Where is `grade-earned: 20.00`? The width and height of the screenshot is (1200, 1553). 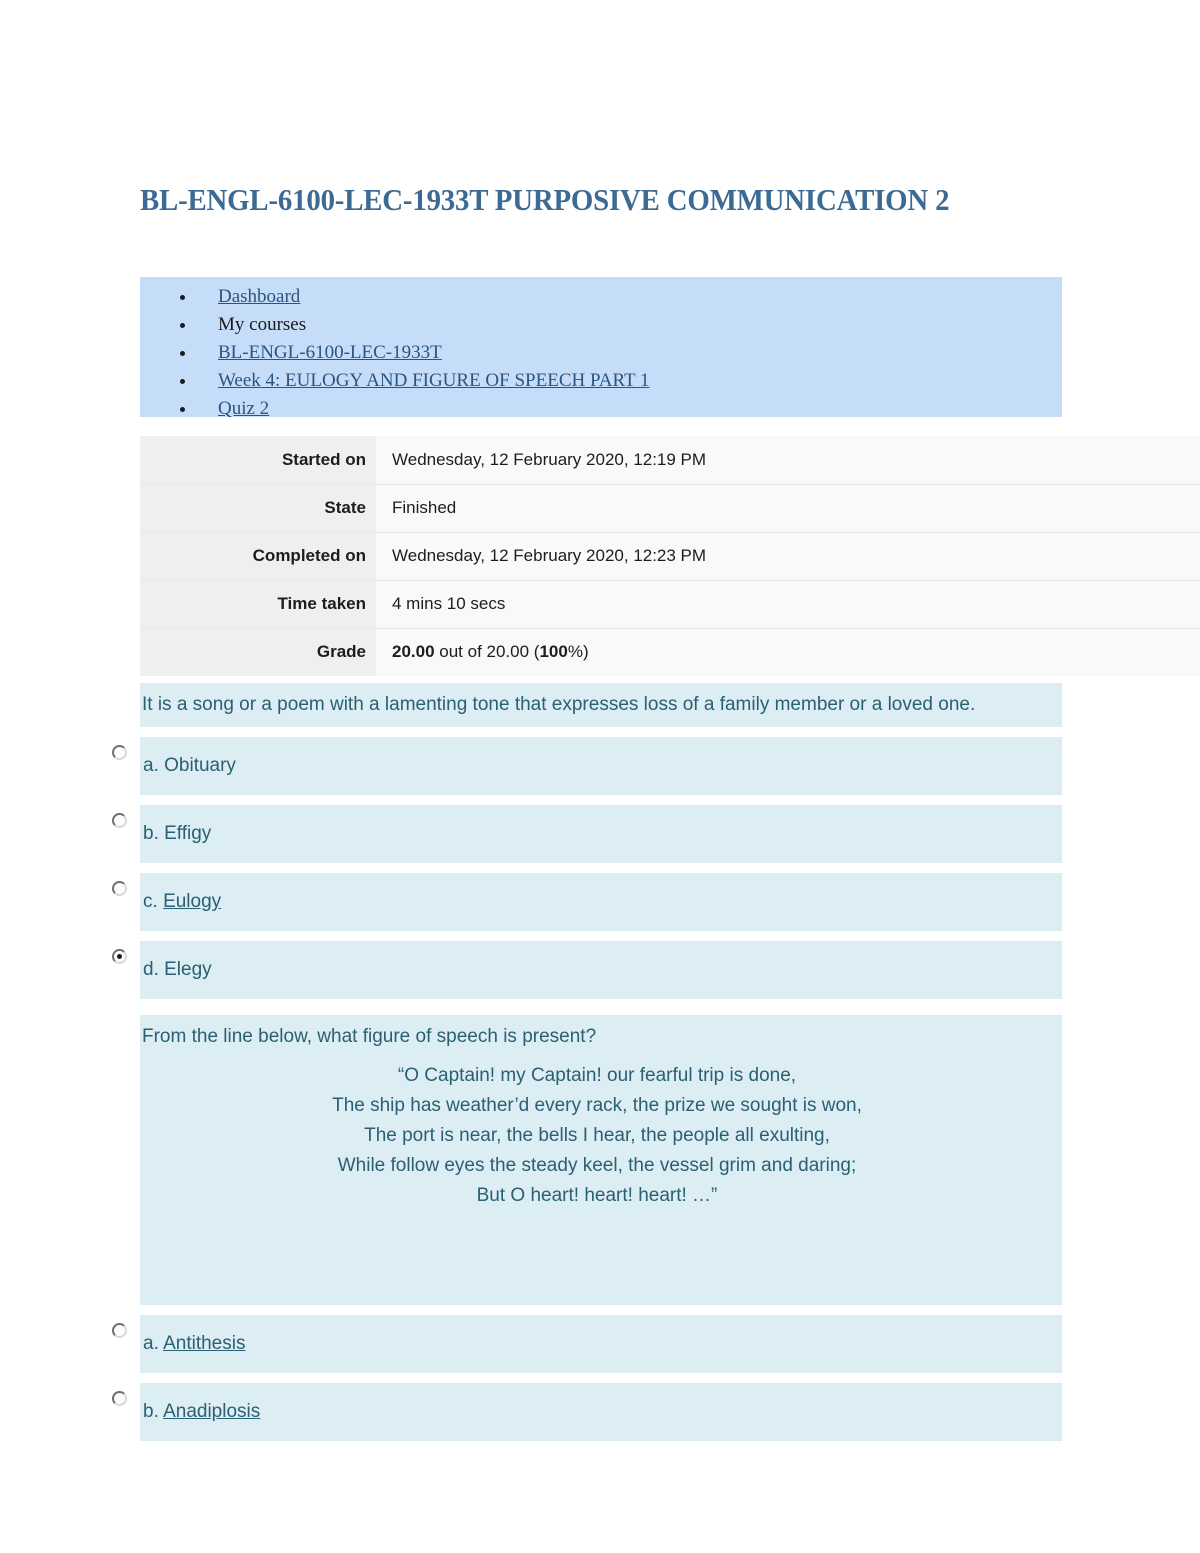
grade-earned: 20.00 is located at coordinates (413, 652).